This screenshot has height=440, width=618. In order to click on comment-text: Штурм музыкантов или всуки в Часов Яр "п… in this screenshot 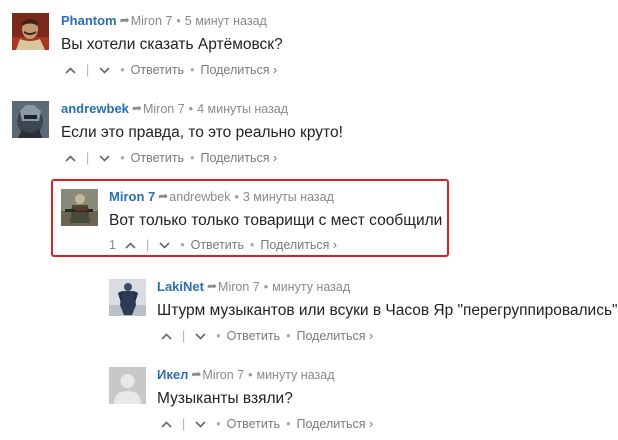, I will do `click(387, 310)`.